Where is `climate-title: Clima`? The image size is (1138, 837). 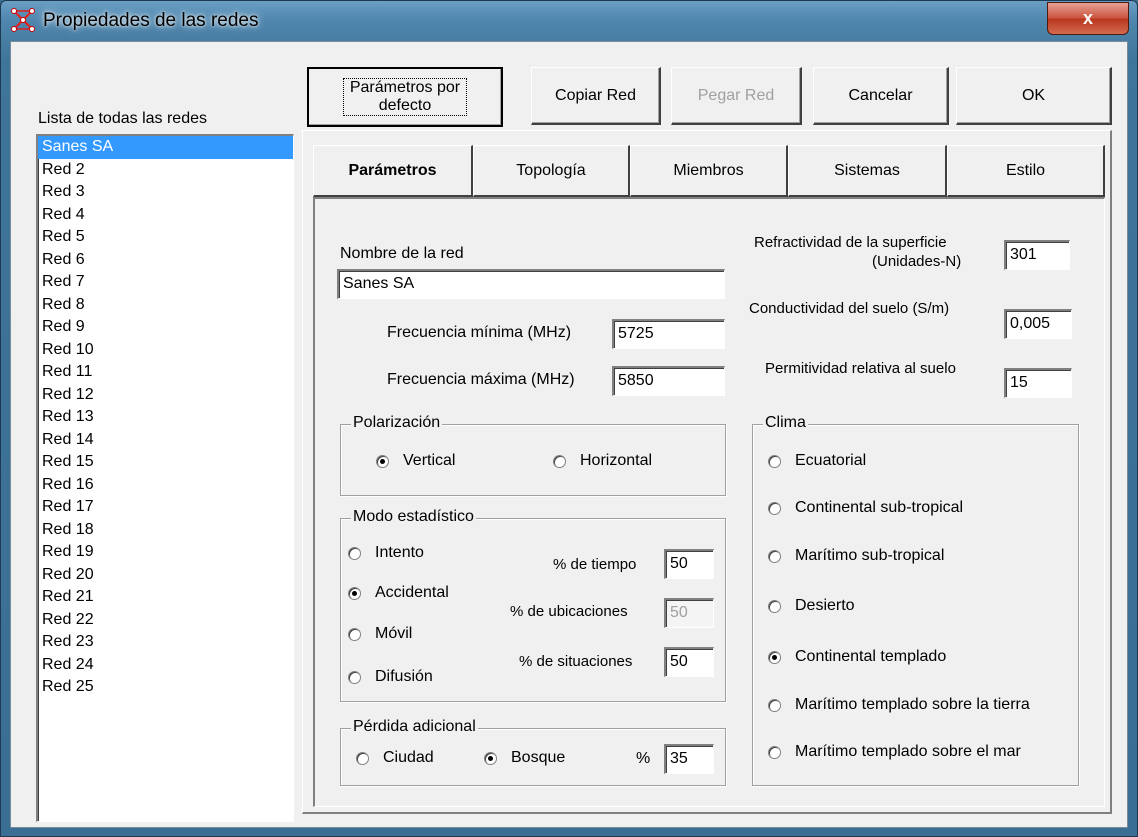
climate-title: Clima is located at coordinates (785, 423).